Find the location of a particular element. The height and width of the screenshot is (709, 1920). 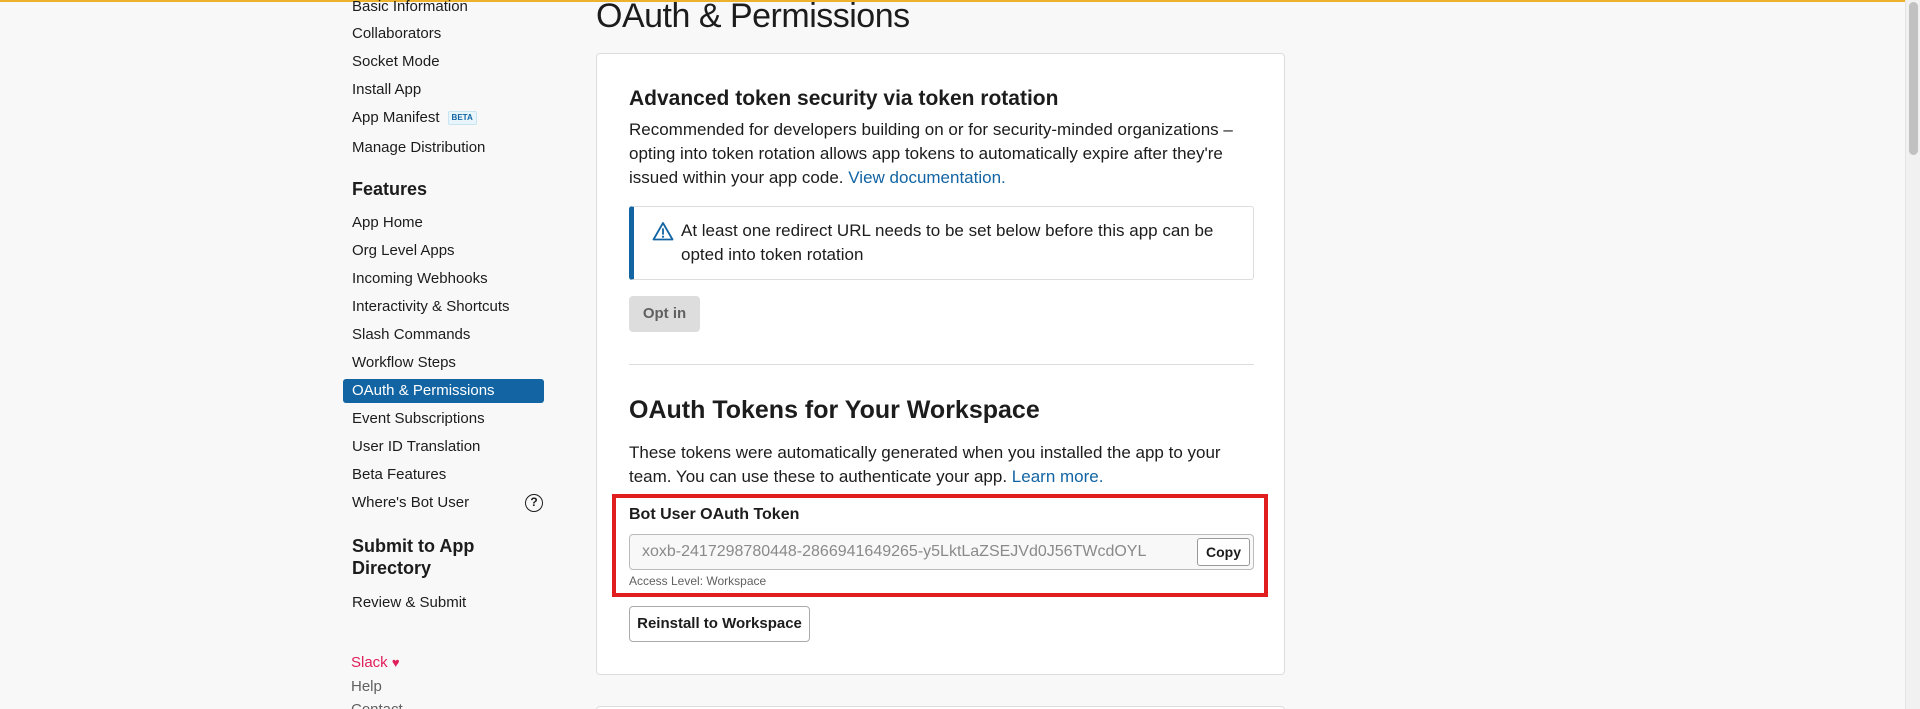

sidebar-item-label: Slash Commands is located at coordinates (411, 334).